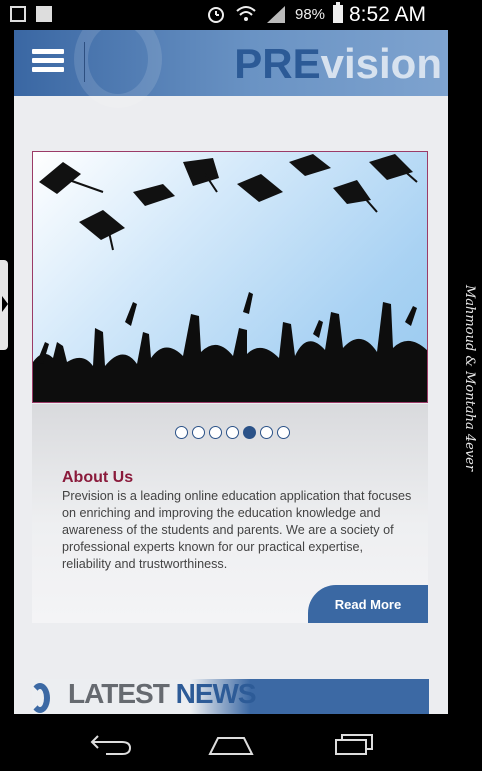 The image size is (482, 771). What do you see at coordinates (118, 69) in the screenshot?
I see `header-decoration` at bounding box center [118, 69].